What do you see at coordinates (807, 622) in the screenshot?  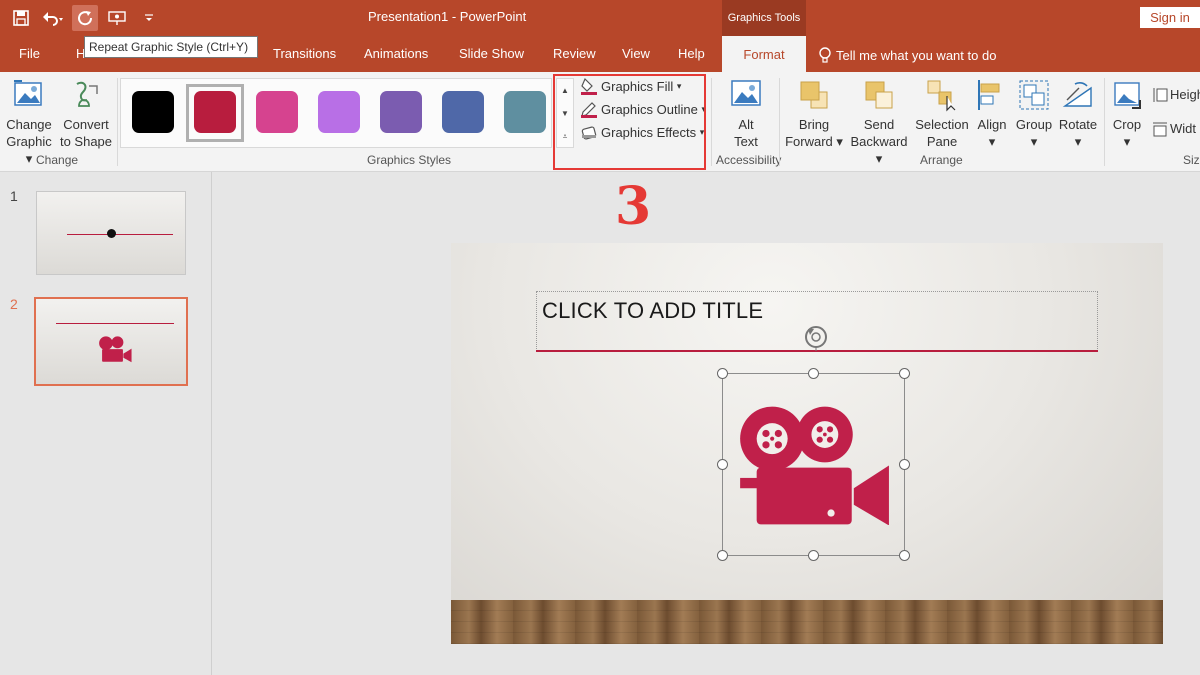 I see `wooden-floor` at bounding box center [807, 622].